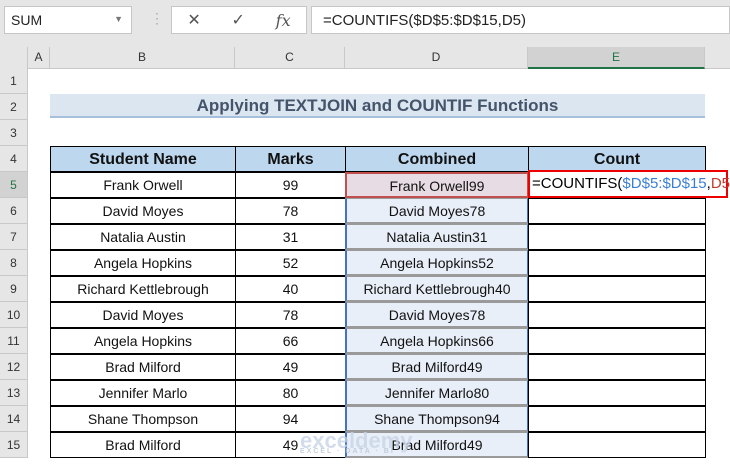  Describe the element at coordinates (437, 159) in the screenshot. I see `header-combined: Combined` at that location.